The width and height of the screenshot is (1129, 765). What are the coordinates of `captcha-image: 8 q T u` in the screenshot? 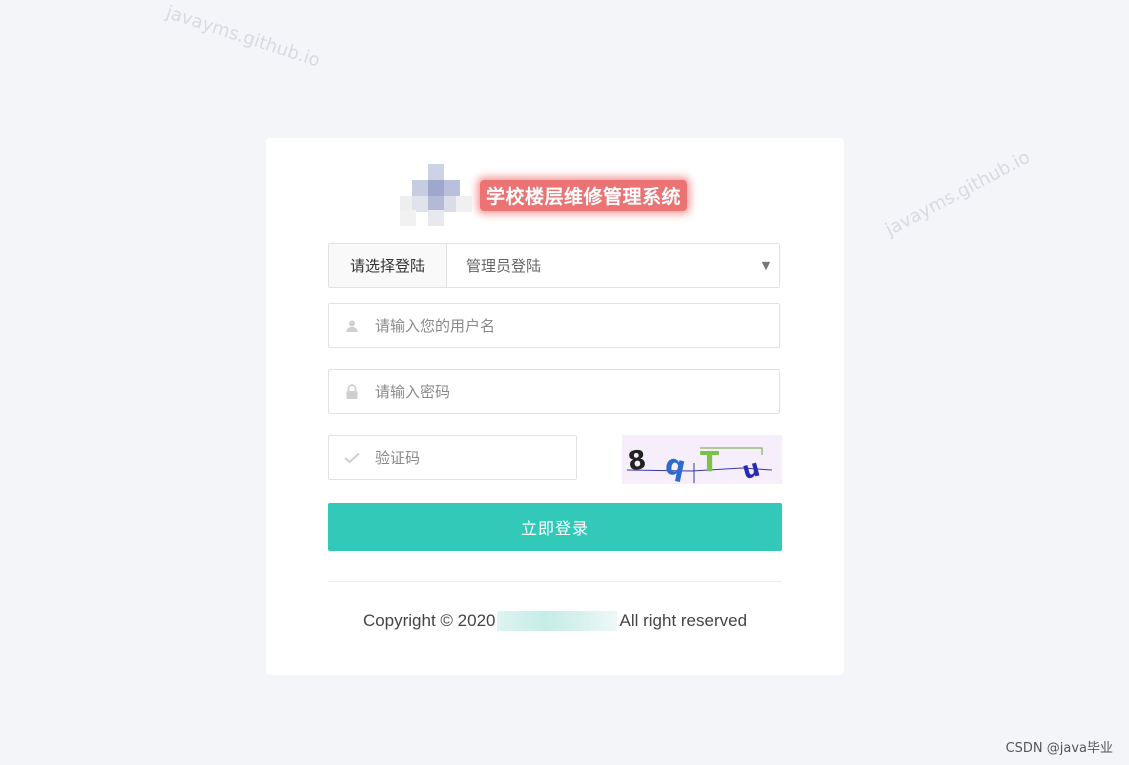 It's located at (702, 460).